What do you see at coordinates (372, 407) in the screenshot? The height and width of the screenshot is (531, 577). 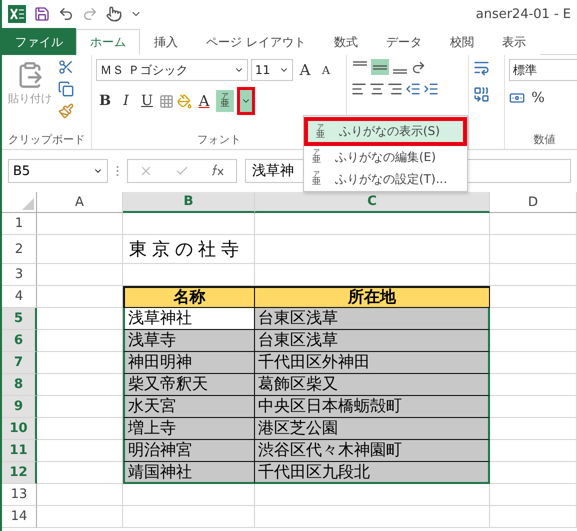 I see `table-cell: 中央区日本橋蛎殻町` at bounding box center [372, 407].